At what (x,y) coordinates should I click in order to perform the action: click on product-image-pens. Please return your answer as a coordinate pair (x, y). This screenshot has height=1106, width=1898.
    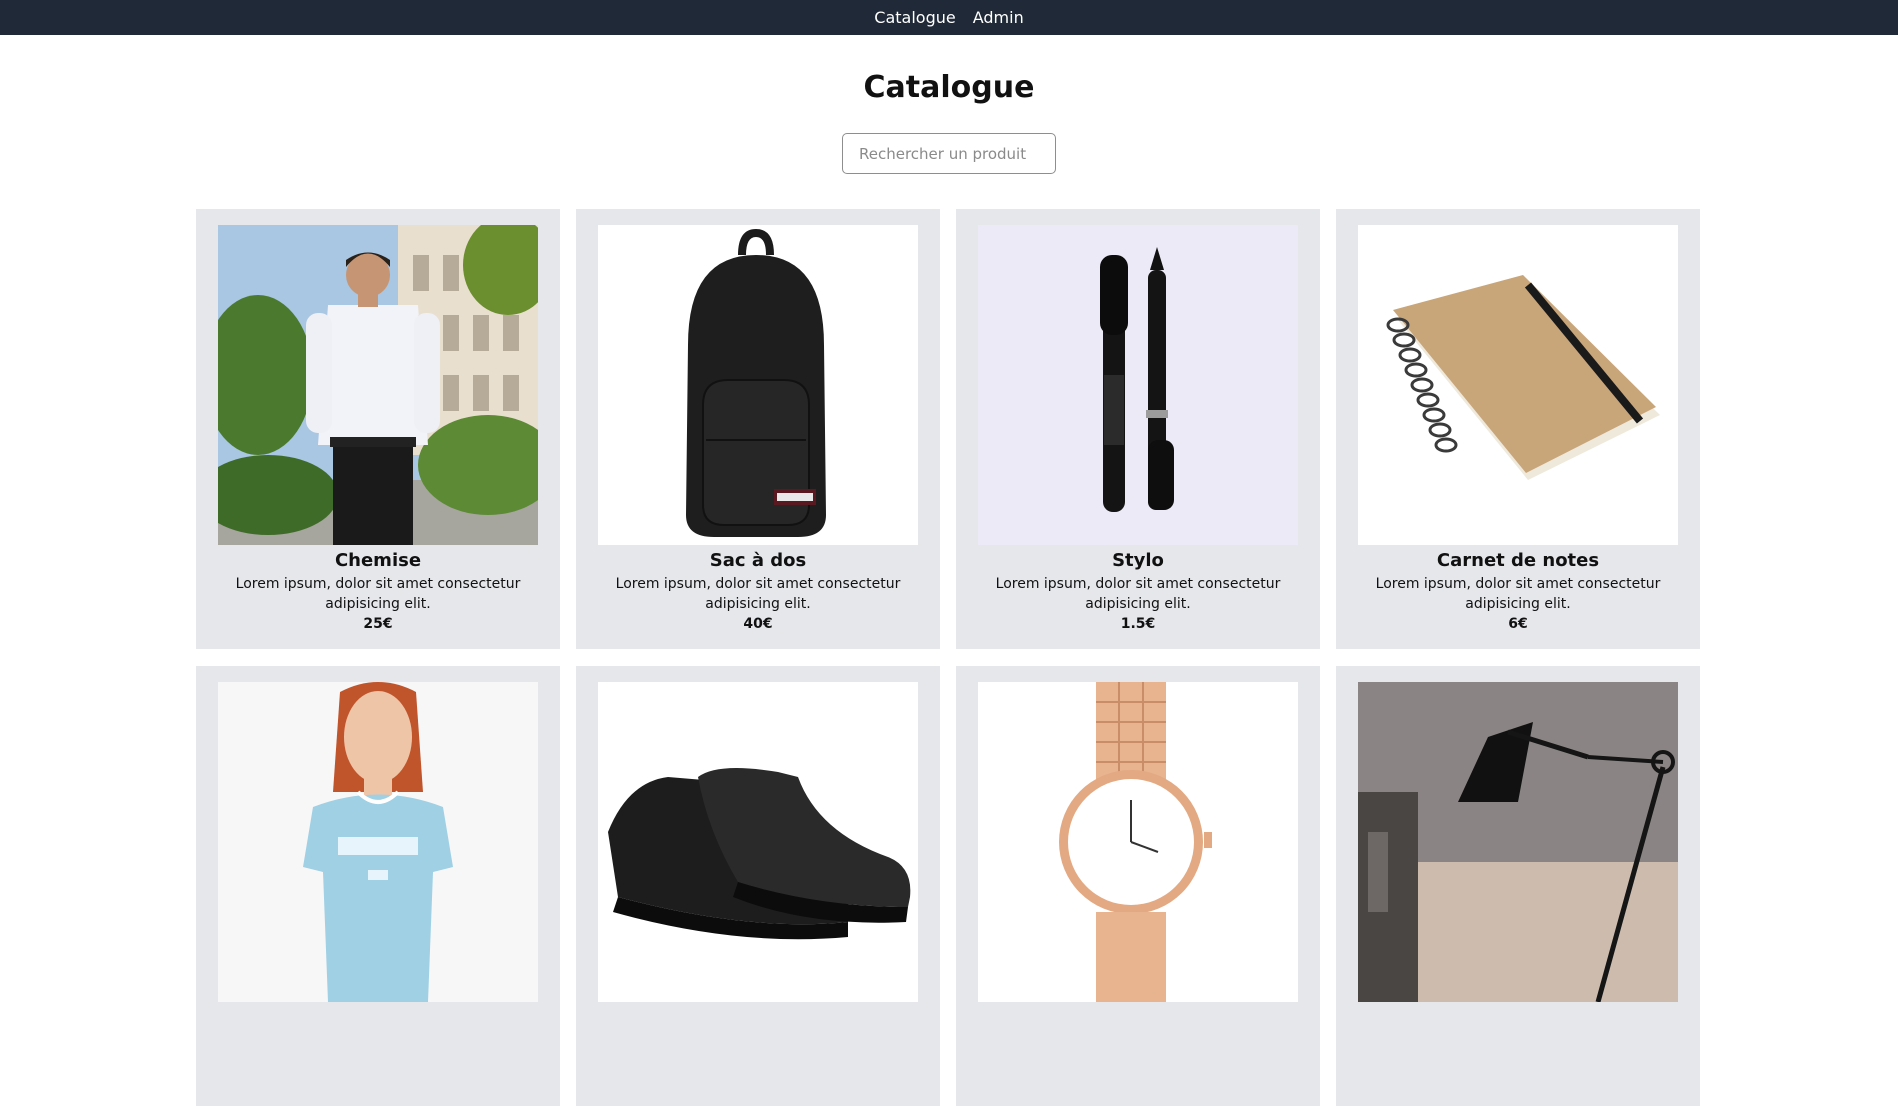
    Looking at the image, I should click on (1138, 385).